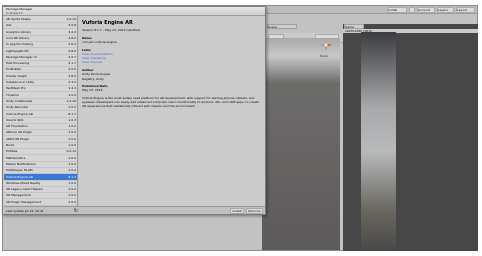  Describe the element at coordinates (72, 119) in the screenshot. I see `package-version: 1.0.3` at that location.